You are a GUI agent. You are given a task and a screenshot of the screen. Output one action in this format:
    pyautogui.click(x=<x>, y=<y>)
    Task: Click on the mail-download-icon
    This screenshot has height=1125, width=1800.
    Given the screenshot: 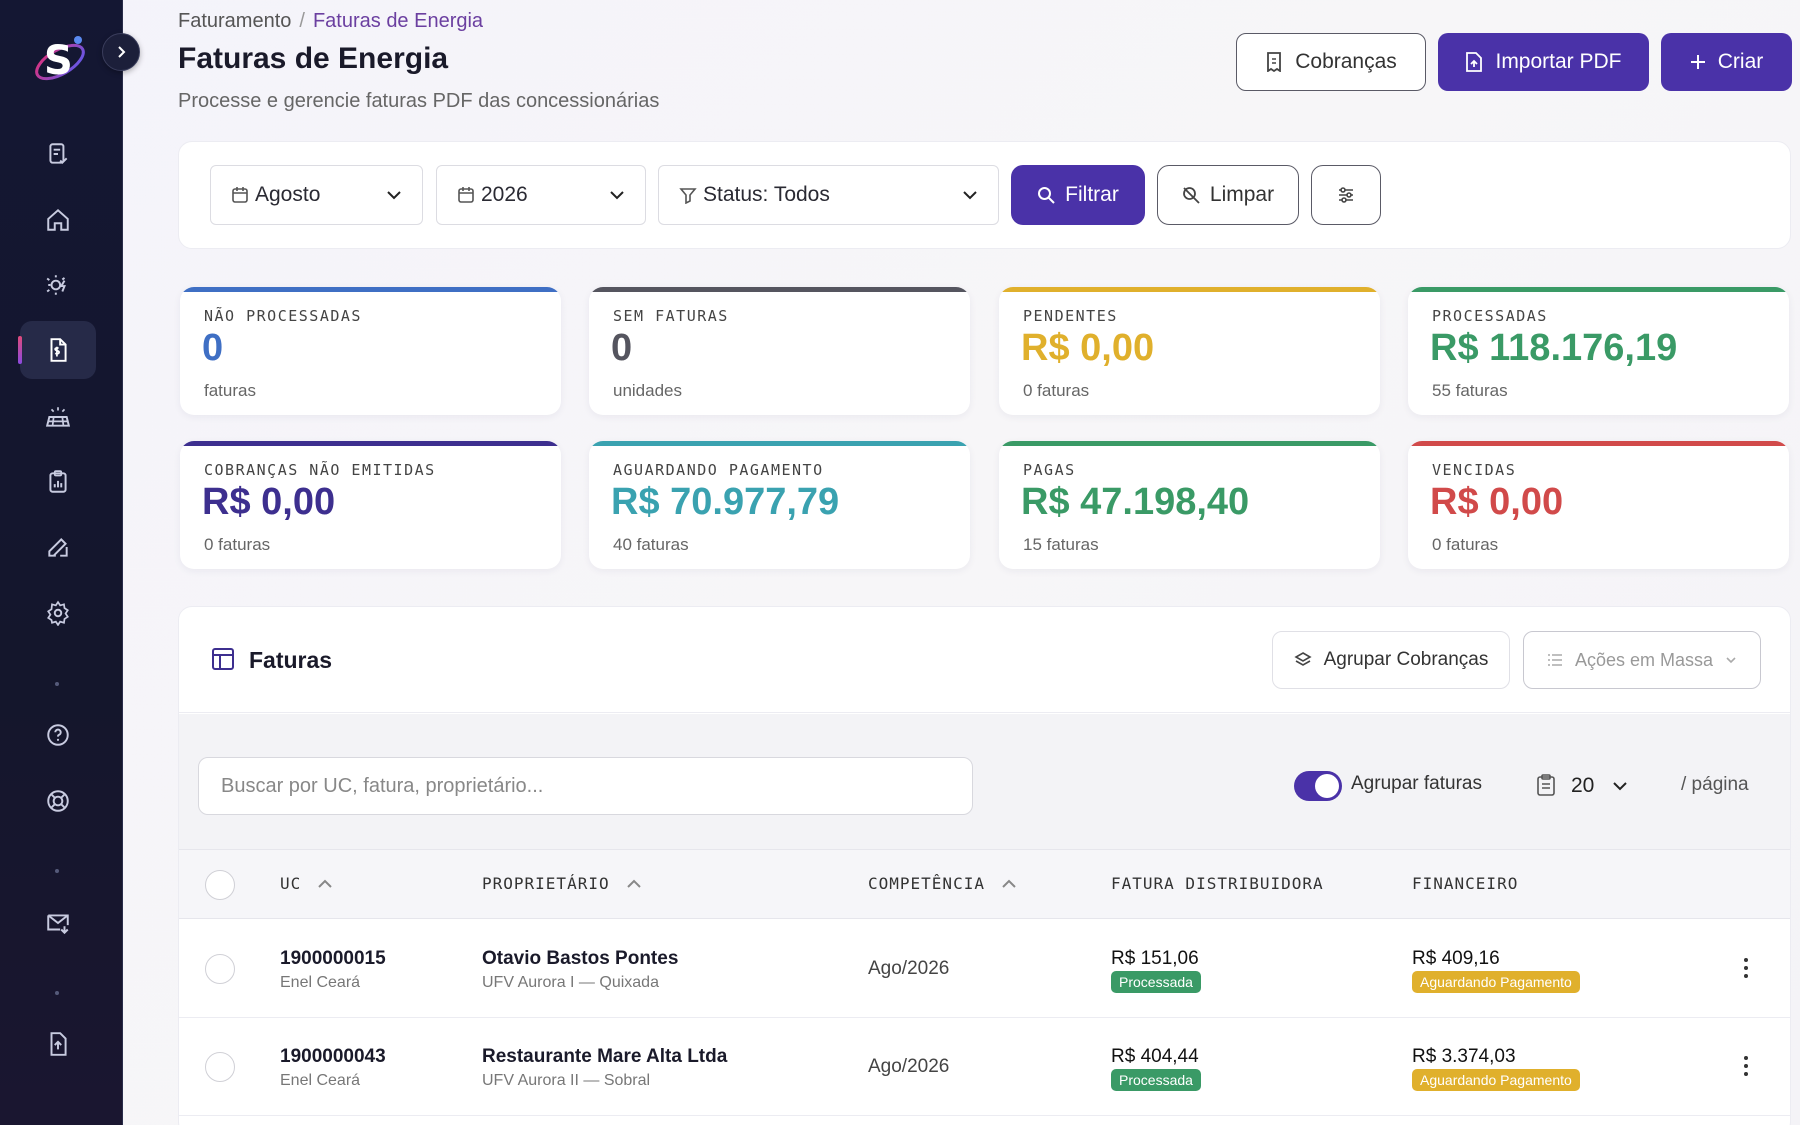 What is the action you would take?
    pyautogui.click(x=58, y=924)
    